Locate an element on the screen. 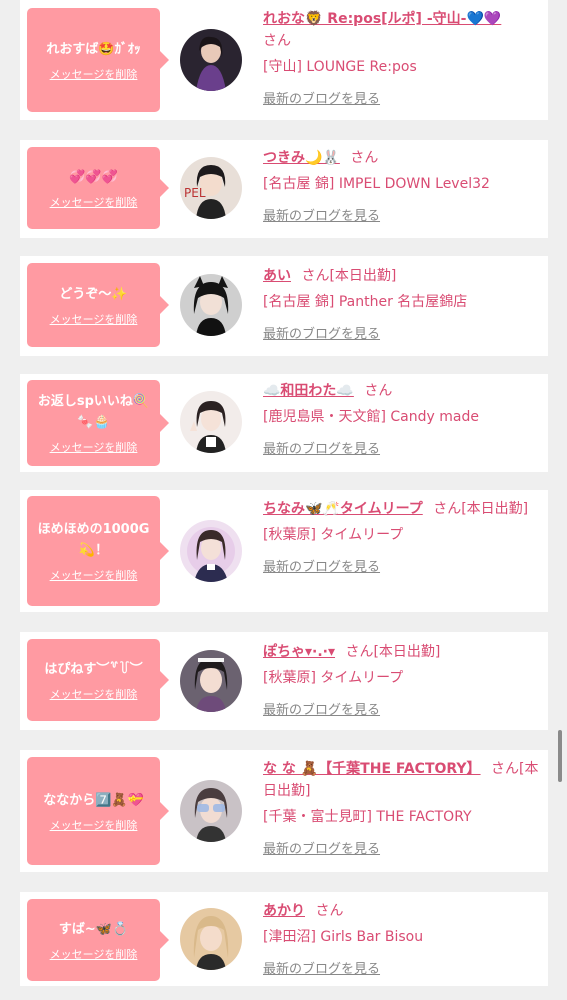  name-line: あかり さん is located at coordinates (403, 911).